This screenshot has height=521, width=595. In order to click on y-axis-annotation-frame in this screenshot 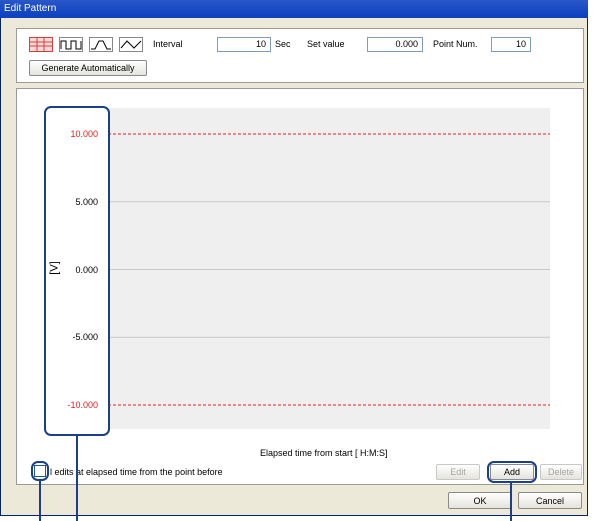, I will do `click(77, 271)`.